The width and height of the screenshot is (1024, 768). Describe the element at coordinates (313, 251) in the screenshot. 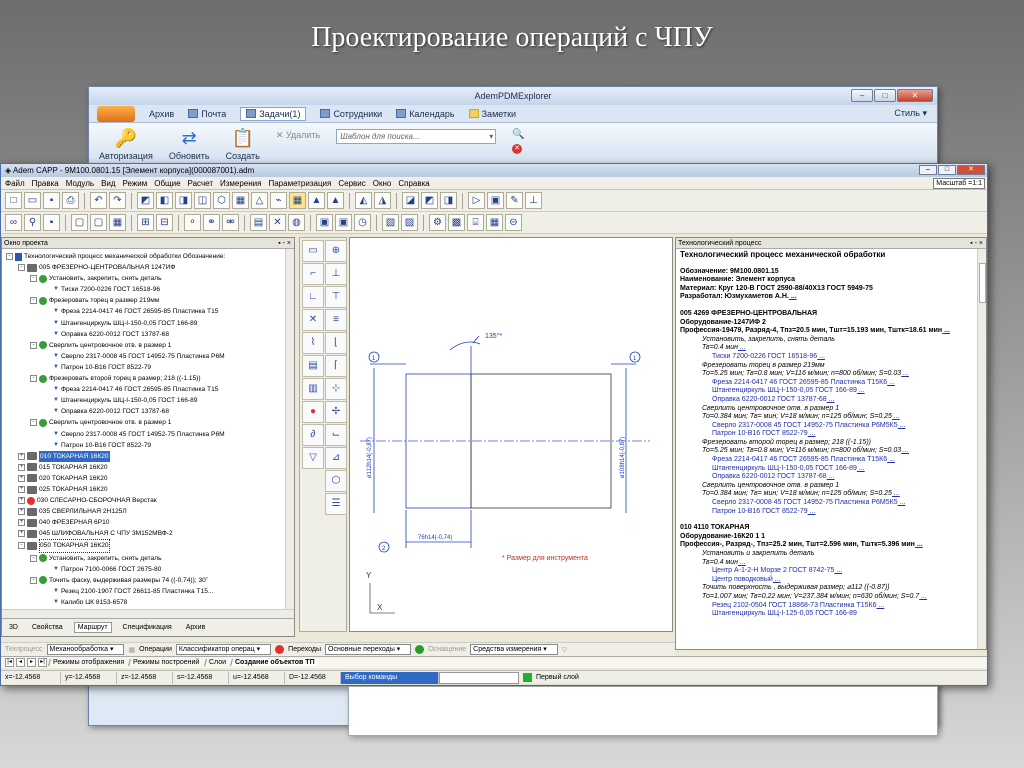

I see `select-icon: ▭` at that location.